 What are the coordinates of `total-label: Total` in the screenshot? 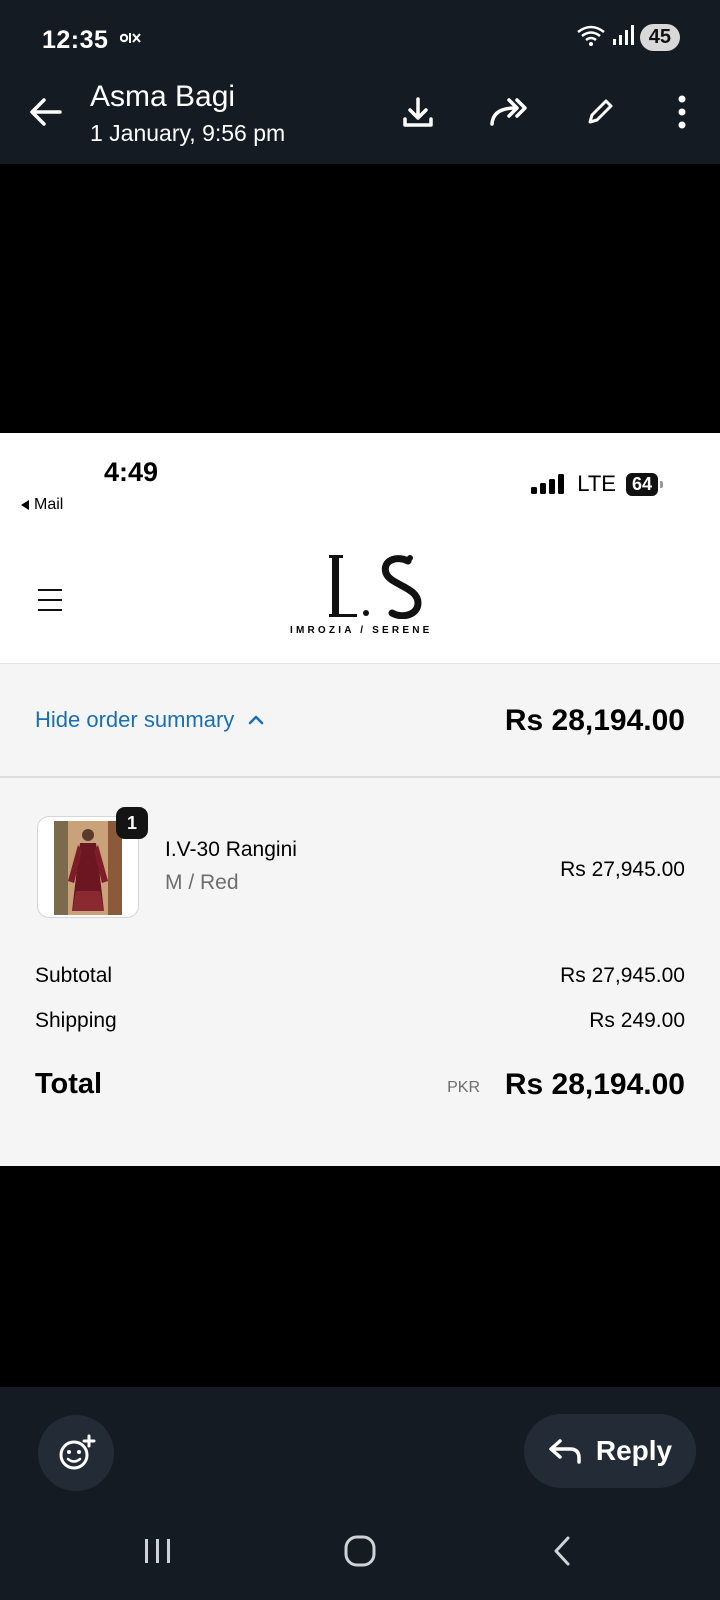 It's located at (69, 1084).